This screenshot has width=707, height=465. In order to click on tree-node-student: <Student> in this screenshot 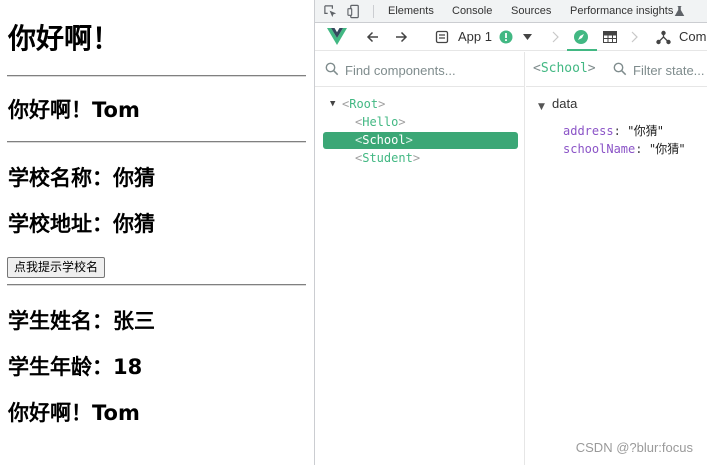, I will do `click(420, 158)`.